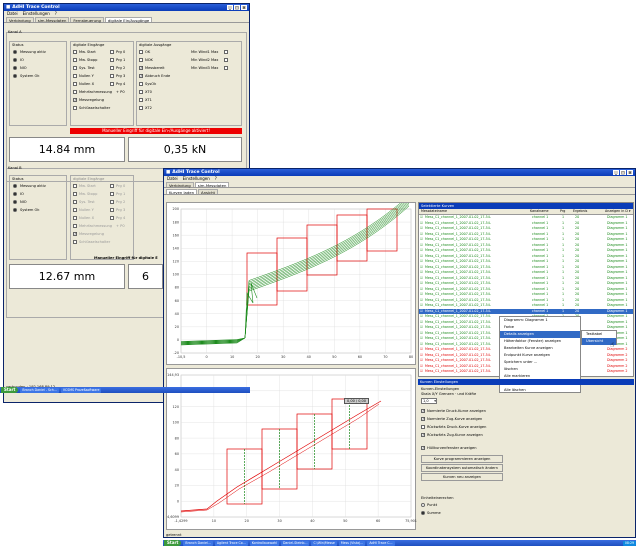  Describe the element at coordinates (462, 468) in the screenshot. I see `auto-coordinates-button: Koordinatensystem automatisch ändern` at that location.